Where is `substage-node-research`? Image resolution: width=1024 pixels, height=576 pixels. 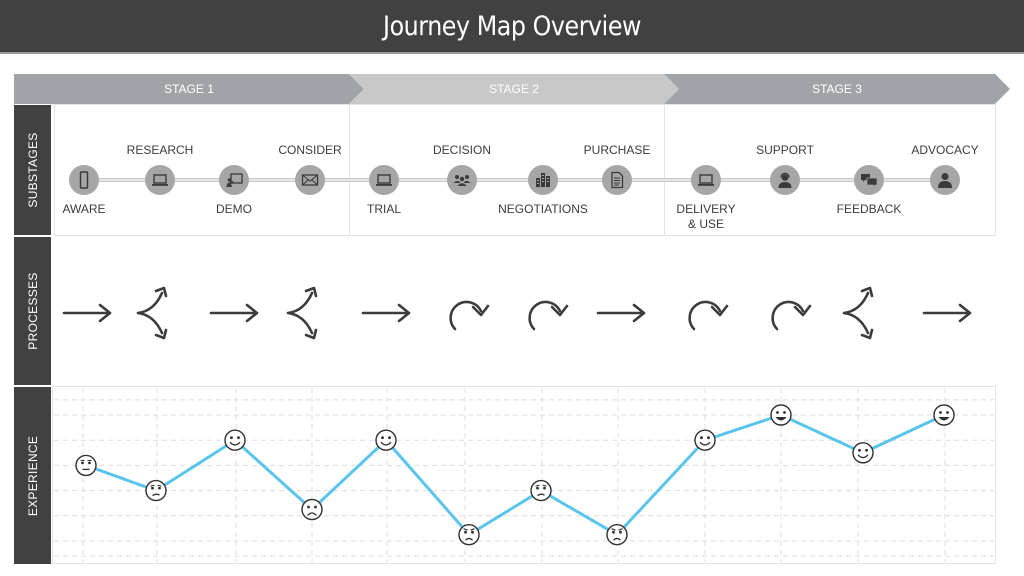 substage-node-research is located at coordinates (160, 180).